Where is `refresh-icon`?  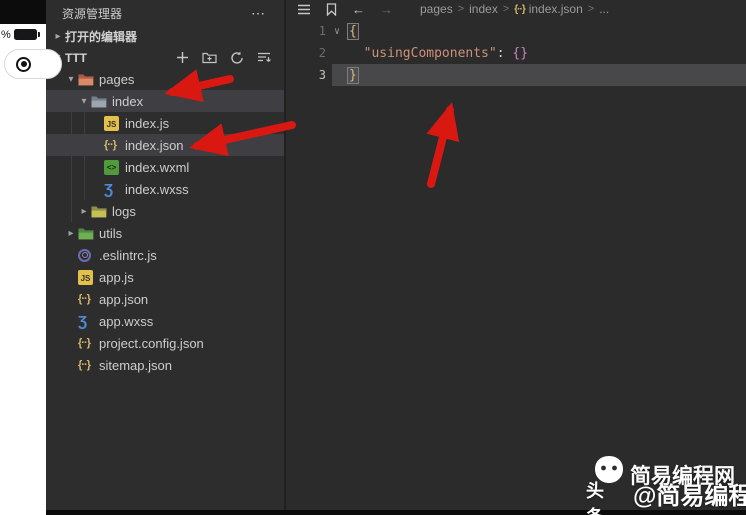
refresh-icon is located at coordinates (237, 58).